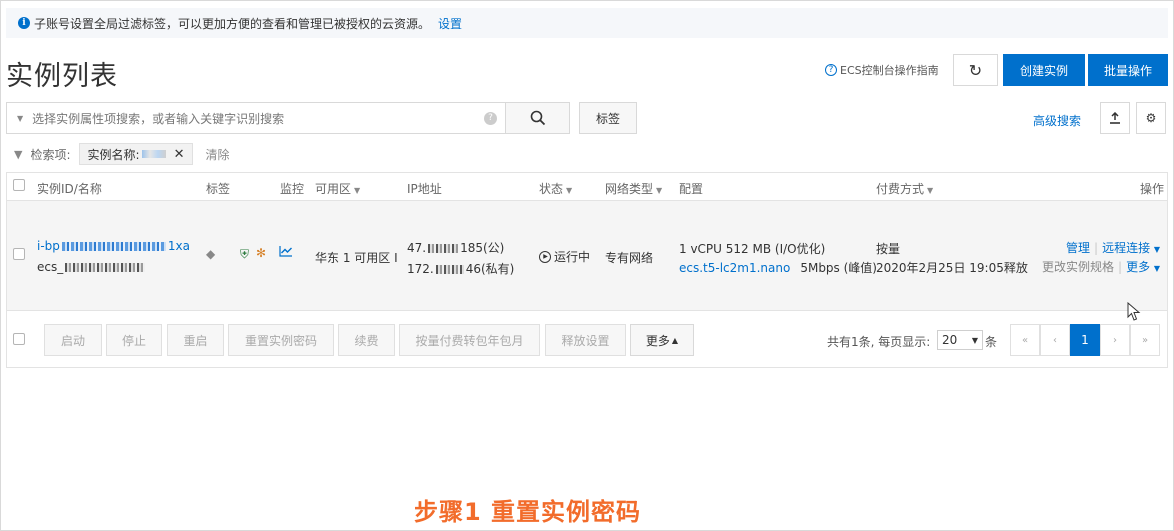 This screenshot has height=531, width=1174. I want to click on col-zone: 可用区 ▼, so click(337, 188).